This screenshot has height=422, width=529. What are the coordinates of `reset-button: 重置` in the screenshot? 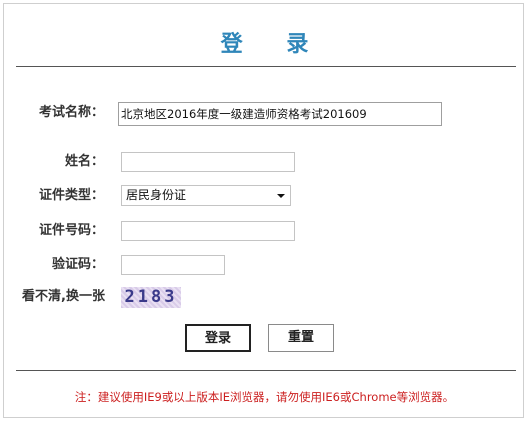 It's located at (301, 338).